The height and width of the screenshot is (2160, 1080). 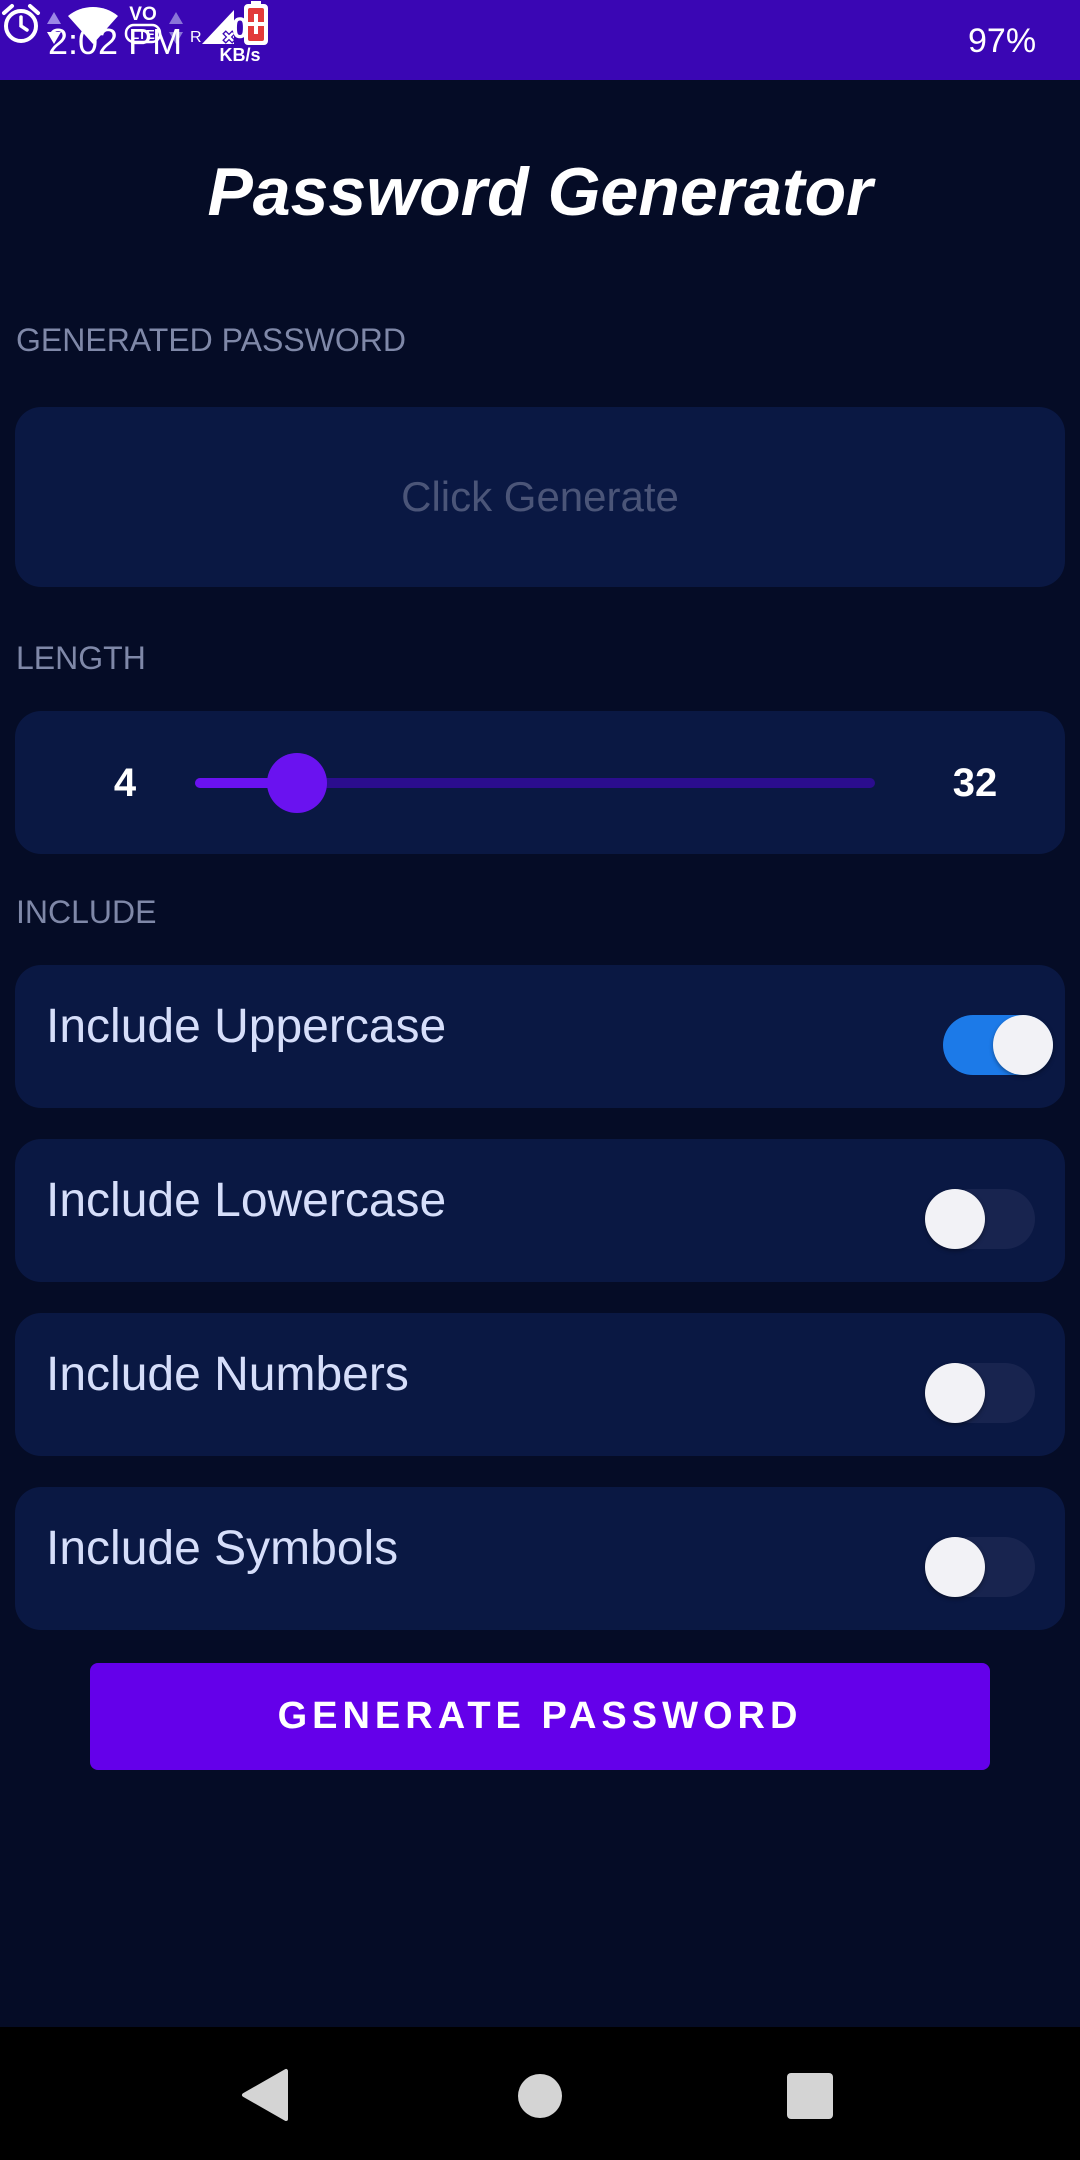 What do you see at coordinates (240, 55) in the screenshot?
I see `network-speed-unit: KB/s` at bounding box center [240, 55].